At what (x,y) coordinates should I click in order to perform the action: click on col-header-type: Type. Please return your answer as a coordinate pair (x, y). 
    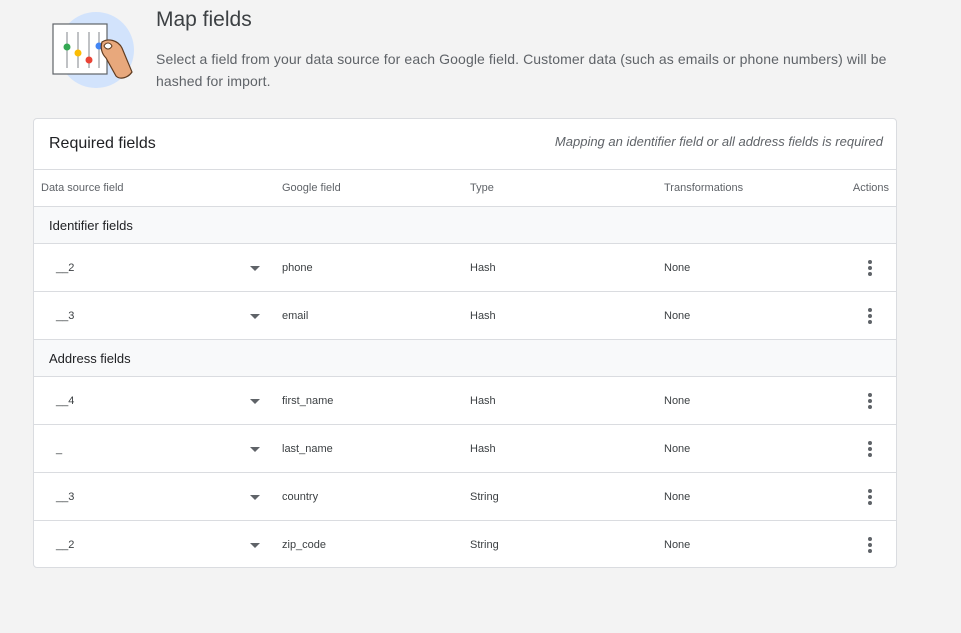
    Looking at the image, I should click on (482, 188).